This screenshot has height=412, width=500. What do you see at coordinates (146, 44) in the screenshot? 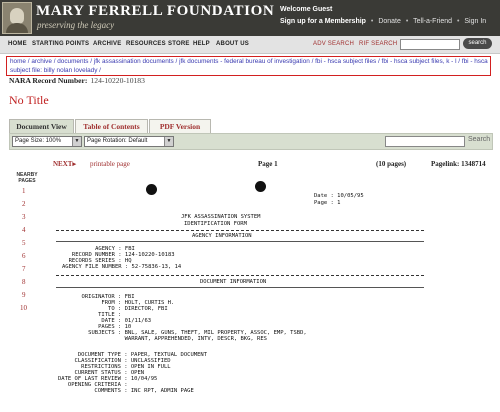
I see `nav-resources: RESOURCES` at bounding box center [146, 44].